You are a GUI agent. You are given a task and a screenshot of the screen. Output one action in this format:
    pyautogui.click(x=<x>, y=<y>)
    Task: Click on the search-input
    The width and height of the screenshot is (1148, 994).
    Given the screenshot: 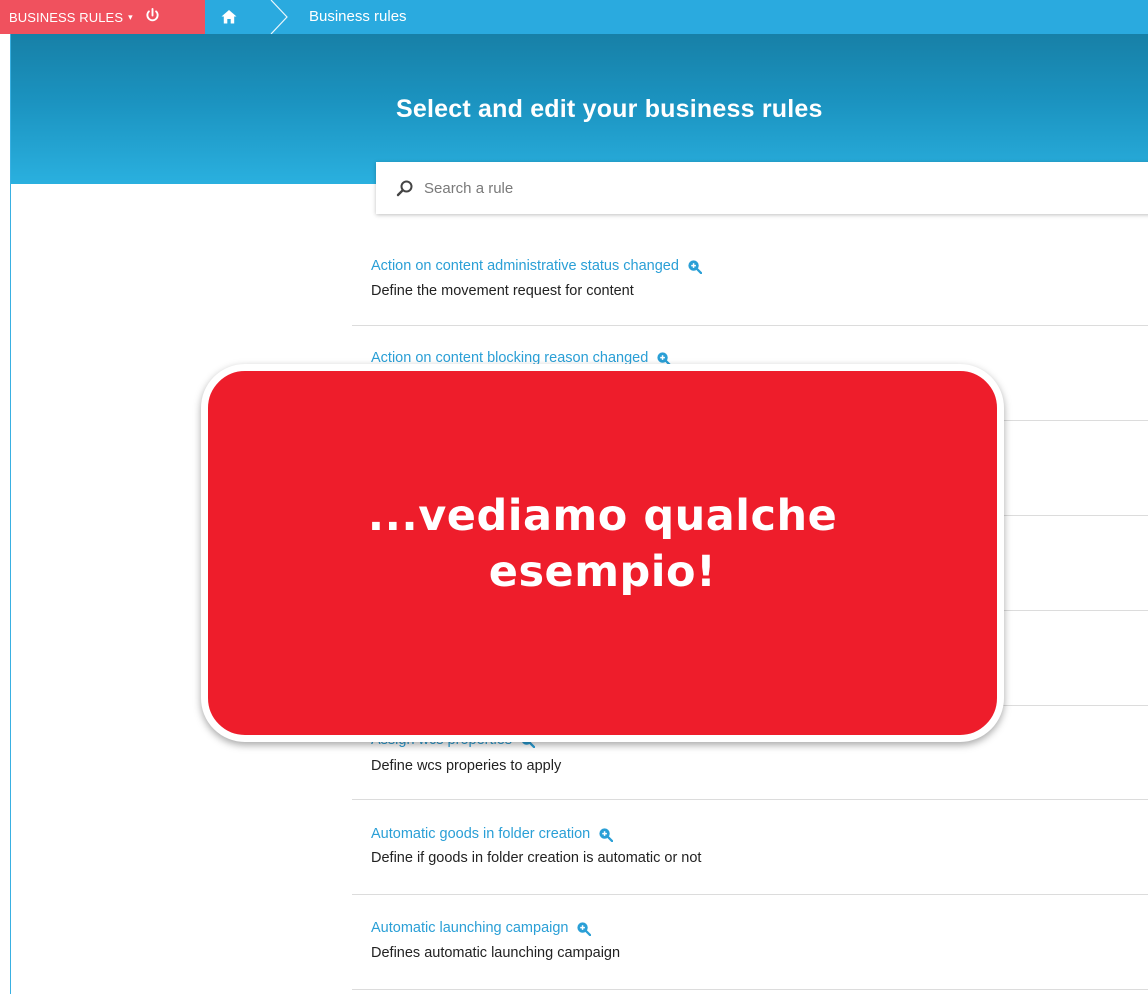 What is the action you would take?
    pyautogui.click(x=774, y=188)
    